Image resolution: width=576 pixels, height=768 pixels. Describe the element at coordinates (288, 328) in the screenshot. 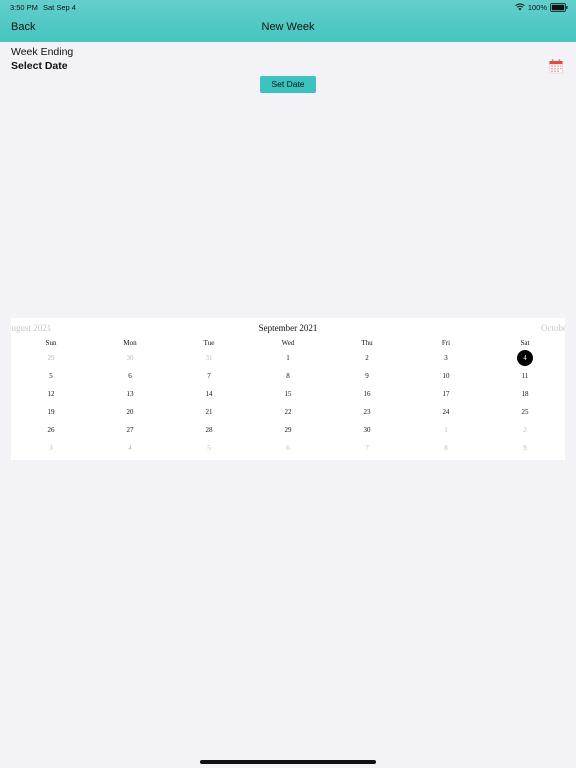

I see `current-month-label: September 2021` at that location.